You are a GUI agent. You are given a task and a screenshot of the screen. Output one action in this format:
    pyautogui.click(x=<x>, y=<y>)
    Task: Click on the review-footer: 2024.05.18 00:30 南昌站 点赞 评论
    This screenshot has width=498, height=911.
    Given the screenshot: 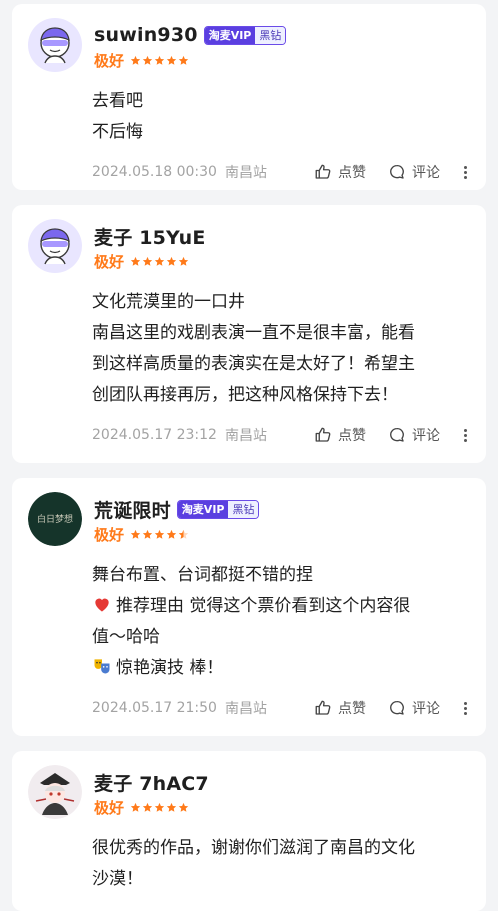 What is the action you would take?
    pyautogui.click(x=281, y=172)
    